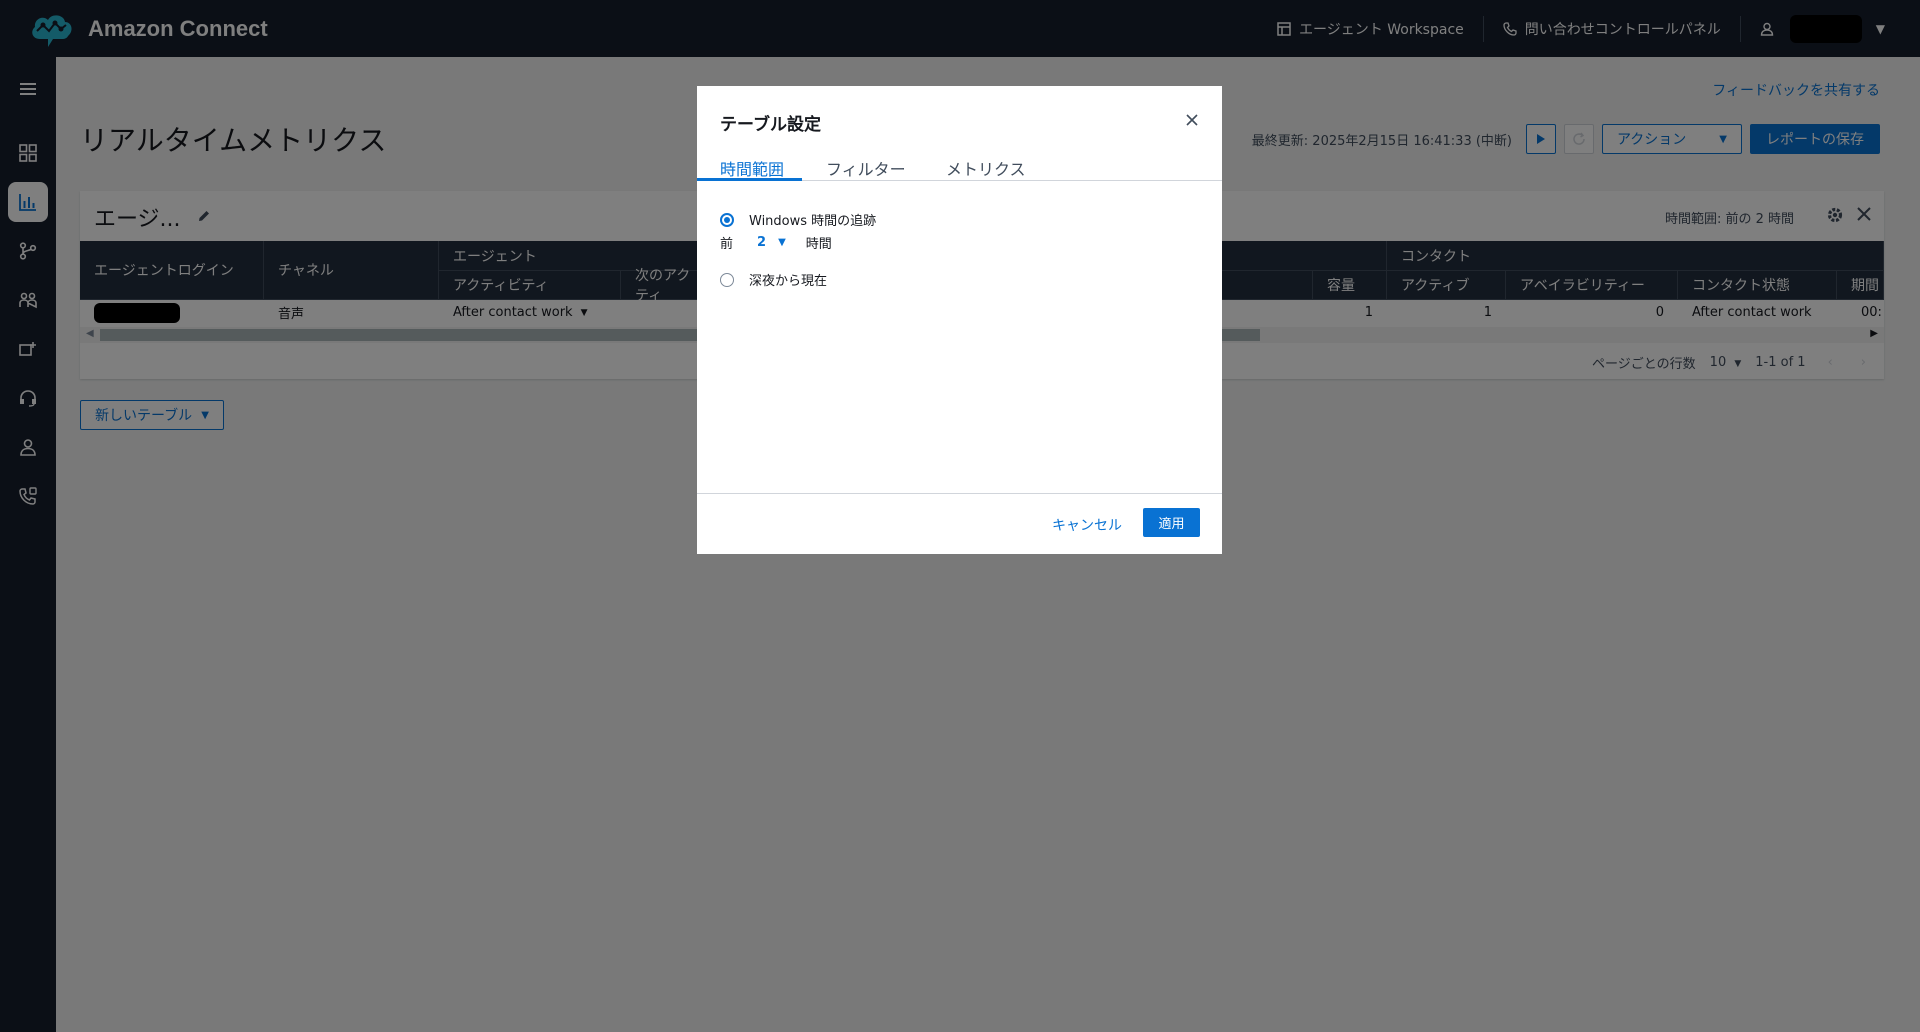  I want to click on modal-footer-divider, so click(959, 493).